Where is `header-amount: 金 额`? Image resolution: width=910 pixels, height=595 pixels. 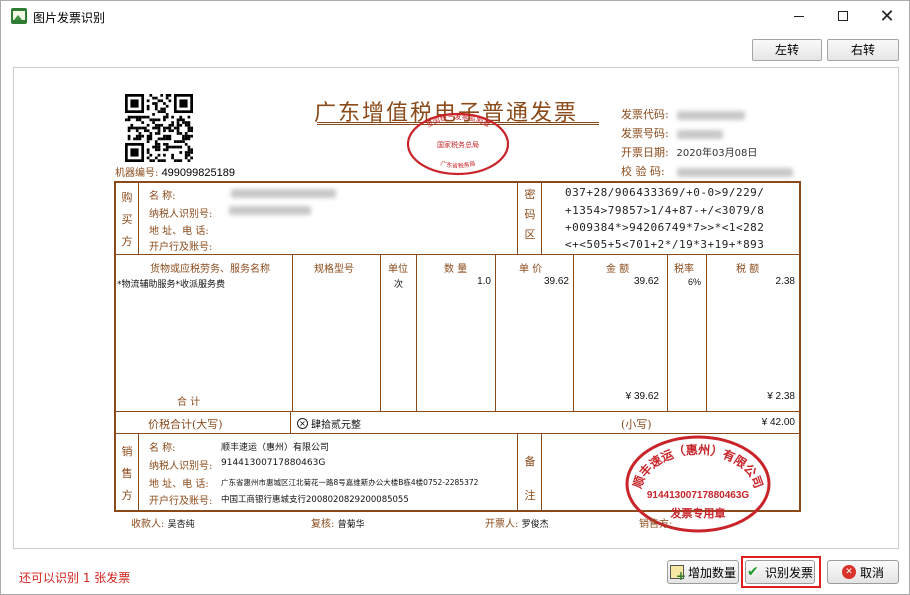 header-amount: 金 额 is located at coordinates (618, 269).